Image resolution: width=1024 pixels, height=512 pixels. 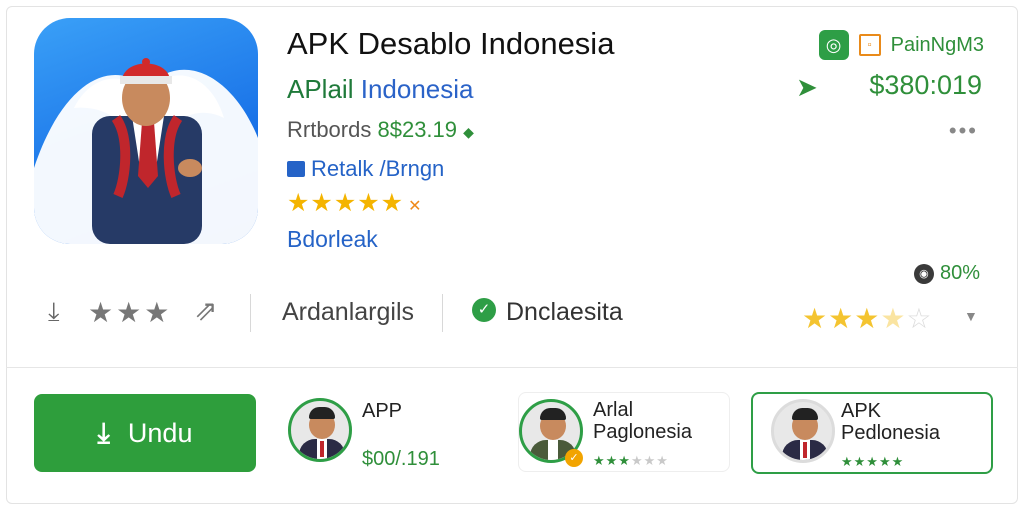 I want to click on related-app-price: $00/.191, so click(x=401, y=459).